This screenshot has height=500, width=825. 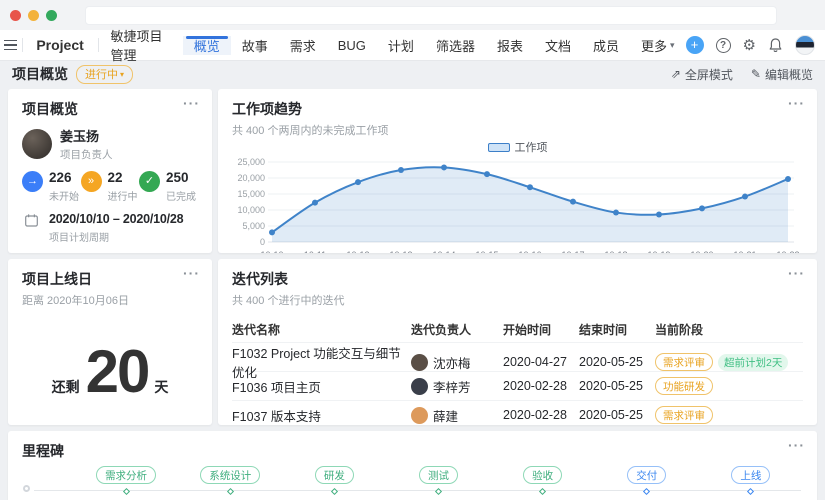 What do you see at coordinates (110, 342) in the screenshot?
I see `launch-day-card: 项目上线日 ··· 距离 2020年10月06日 还剩 20 天` at bounding box center [110, 342].